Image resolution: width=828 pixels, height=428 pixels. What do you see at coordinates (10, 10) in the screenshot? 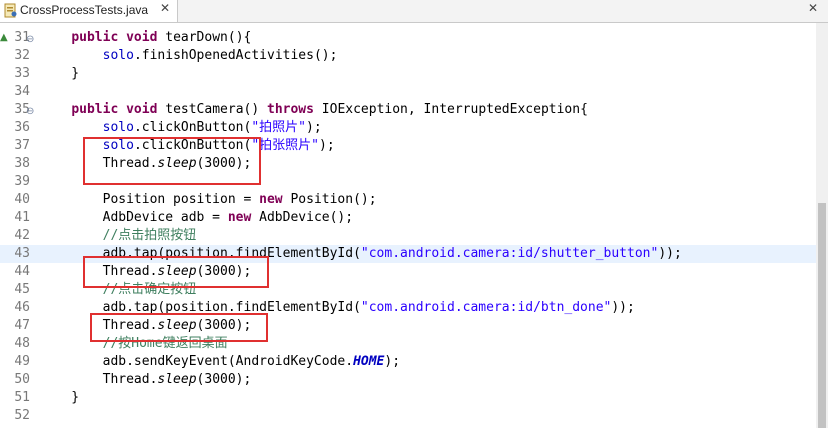
I see `java-file-icon` at bounding box center [10, 10].